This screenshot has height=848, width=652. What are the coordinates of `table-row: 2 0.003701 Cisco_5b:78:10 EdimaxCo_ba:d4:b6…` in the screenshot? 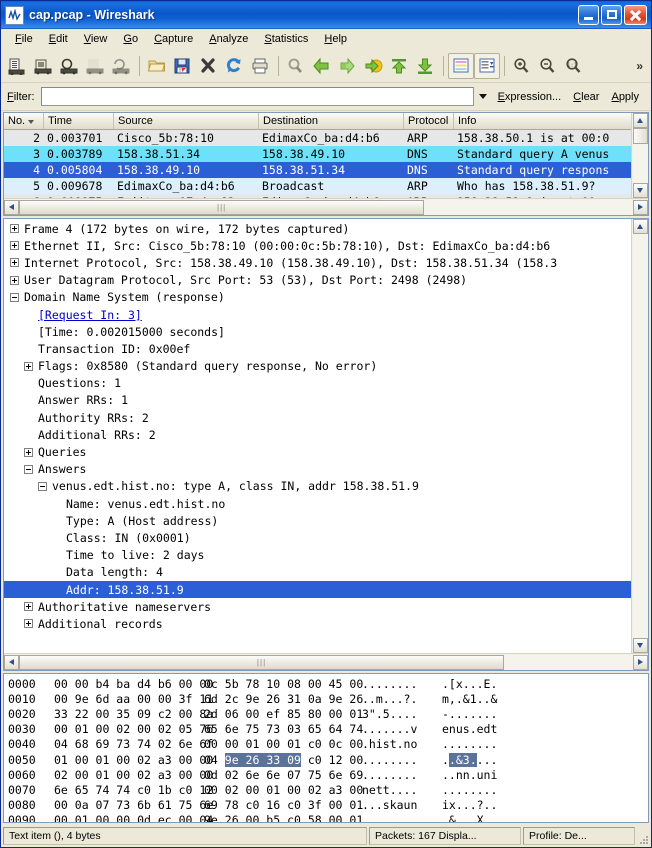 It's located at (317, 138).